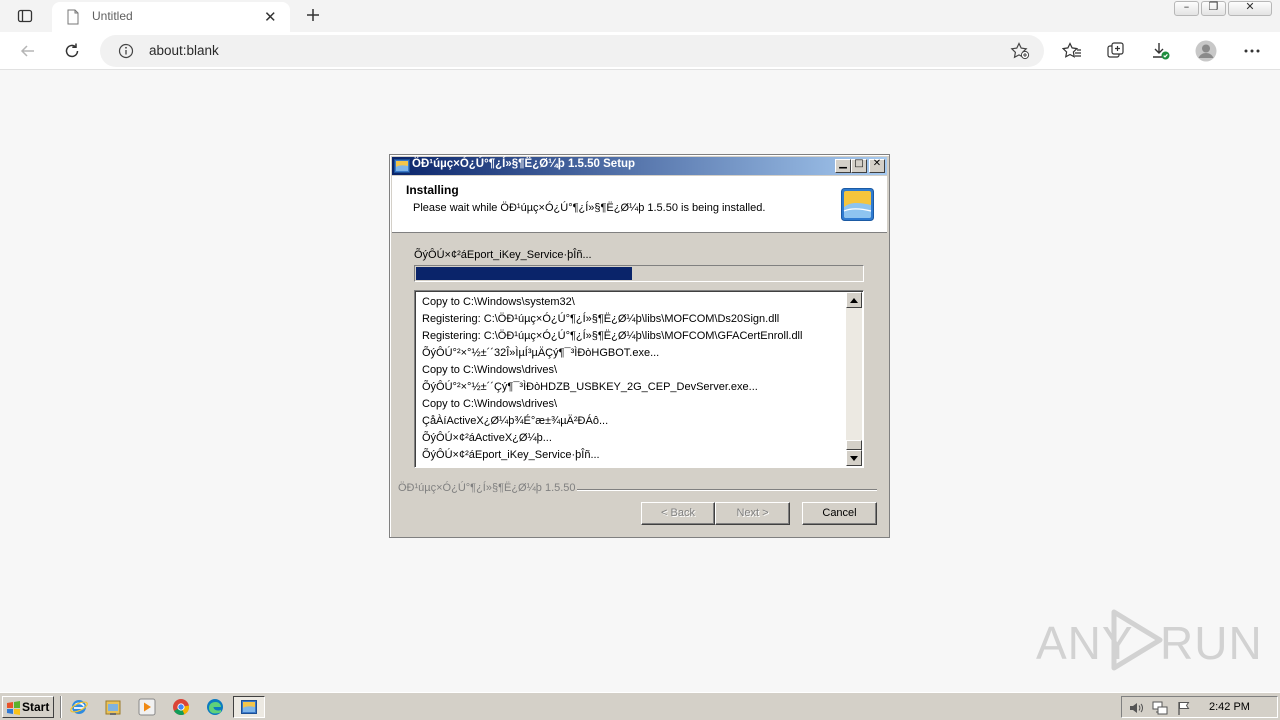  Describe the element at coordinates (839, 513) in the screenshot. I see `cancel-button: Cancel` at that location.